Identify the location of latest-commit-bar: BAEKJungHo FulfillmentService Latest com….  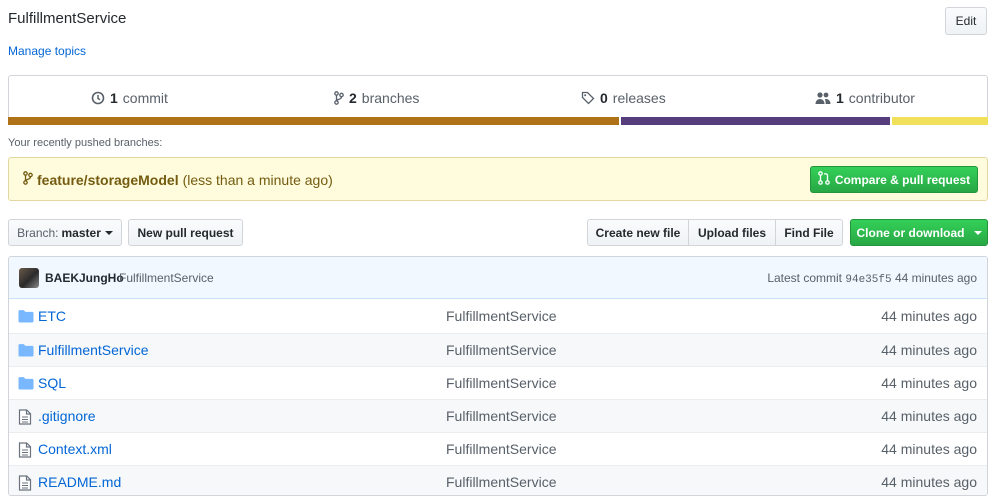
(498, 278).